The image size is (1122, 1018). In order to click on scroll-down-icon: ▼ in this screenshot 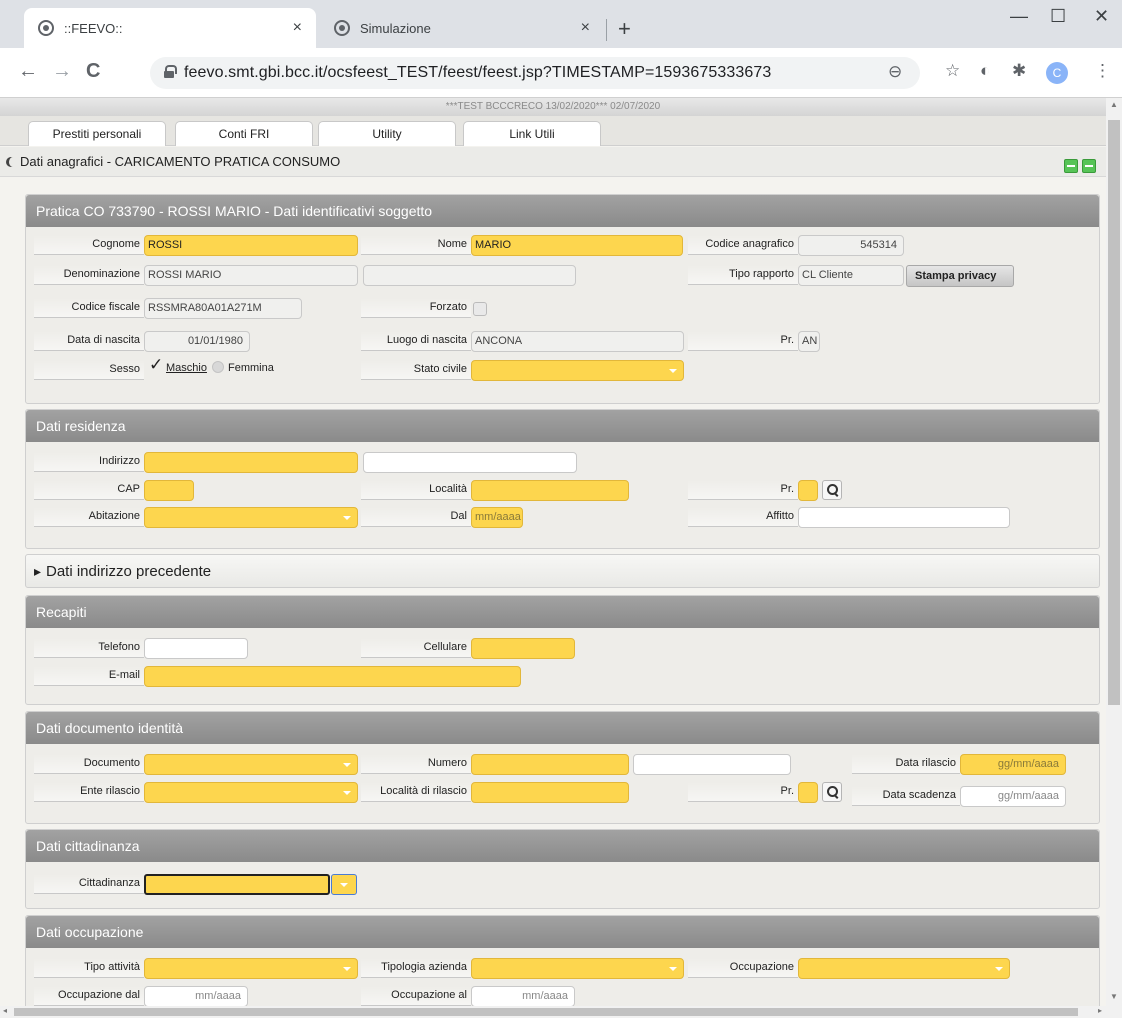, I will do `click(1114, 996)`.